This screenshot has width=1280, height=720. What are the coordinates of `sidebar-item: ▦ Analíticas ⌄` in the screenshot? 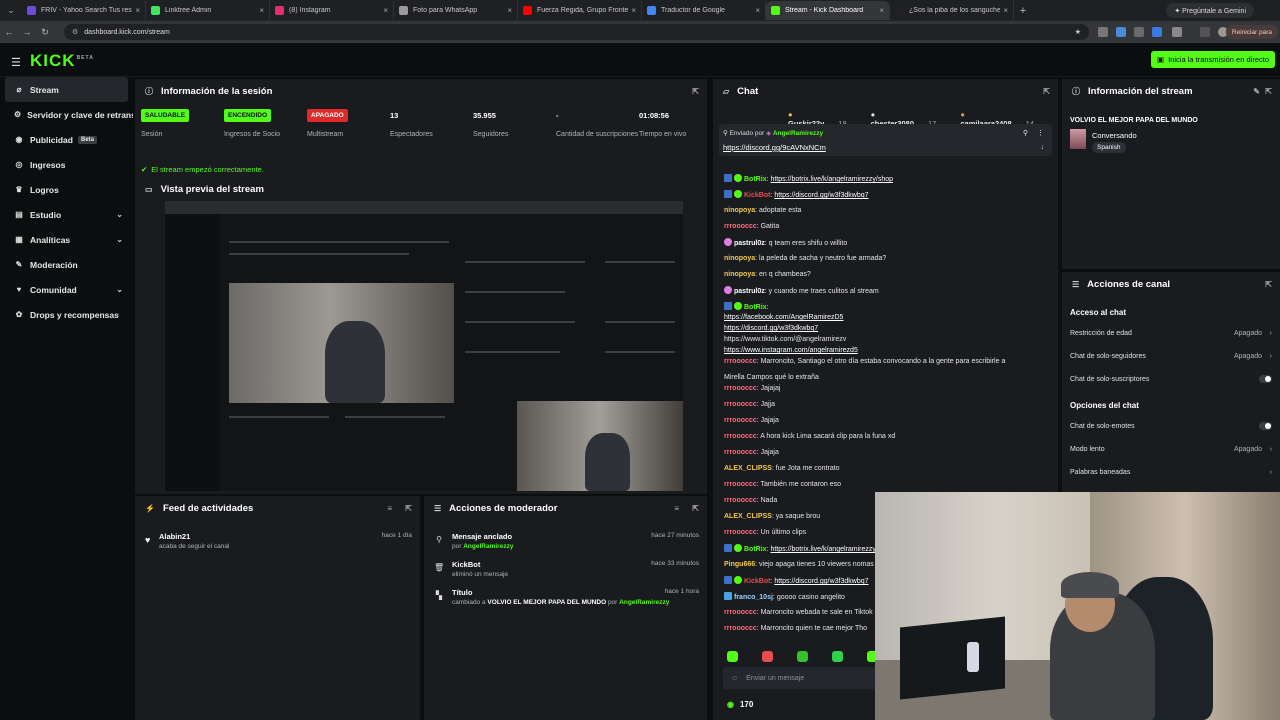 It's located at (66, 239).